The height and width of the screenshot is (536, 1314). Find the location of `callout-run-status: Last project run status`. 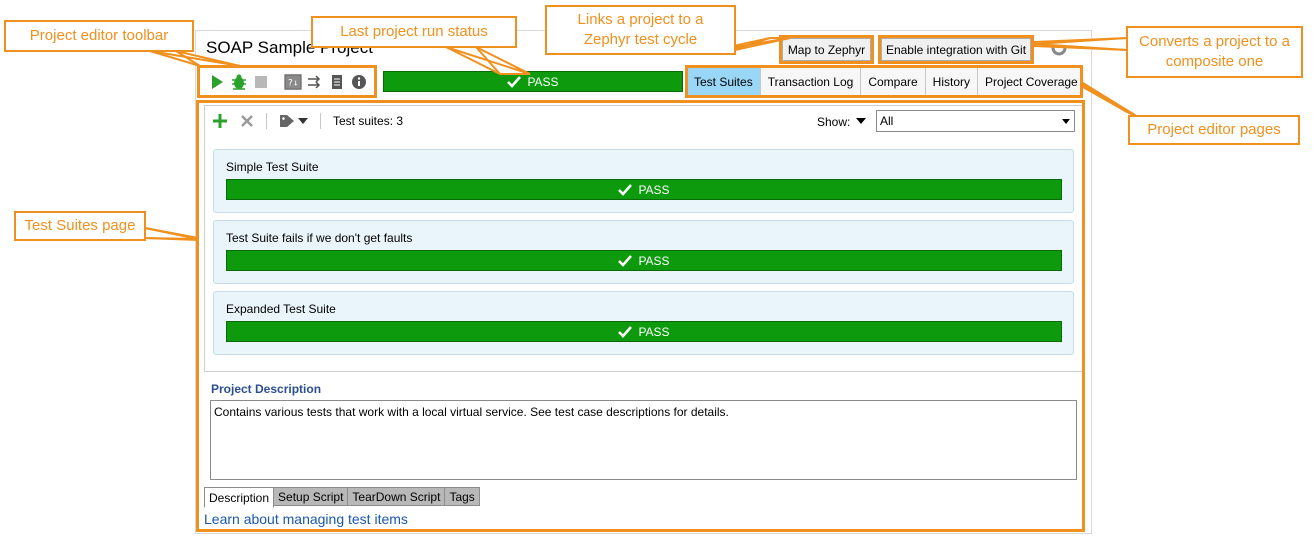

callout-run-status: Last project run status is located at coordinates (414, 32).